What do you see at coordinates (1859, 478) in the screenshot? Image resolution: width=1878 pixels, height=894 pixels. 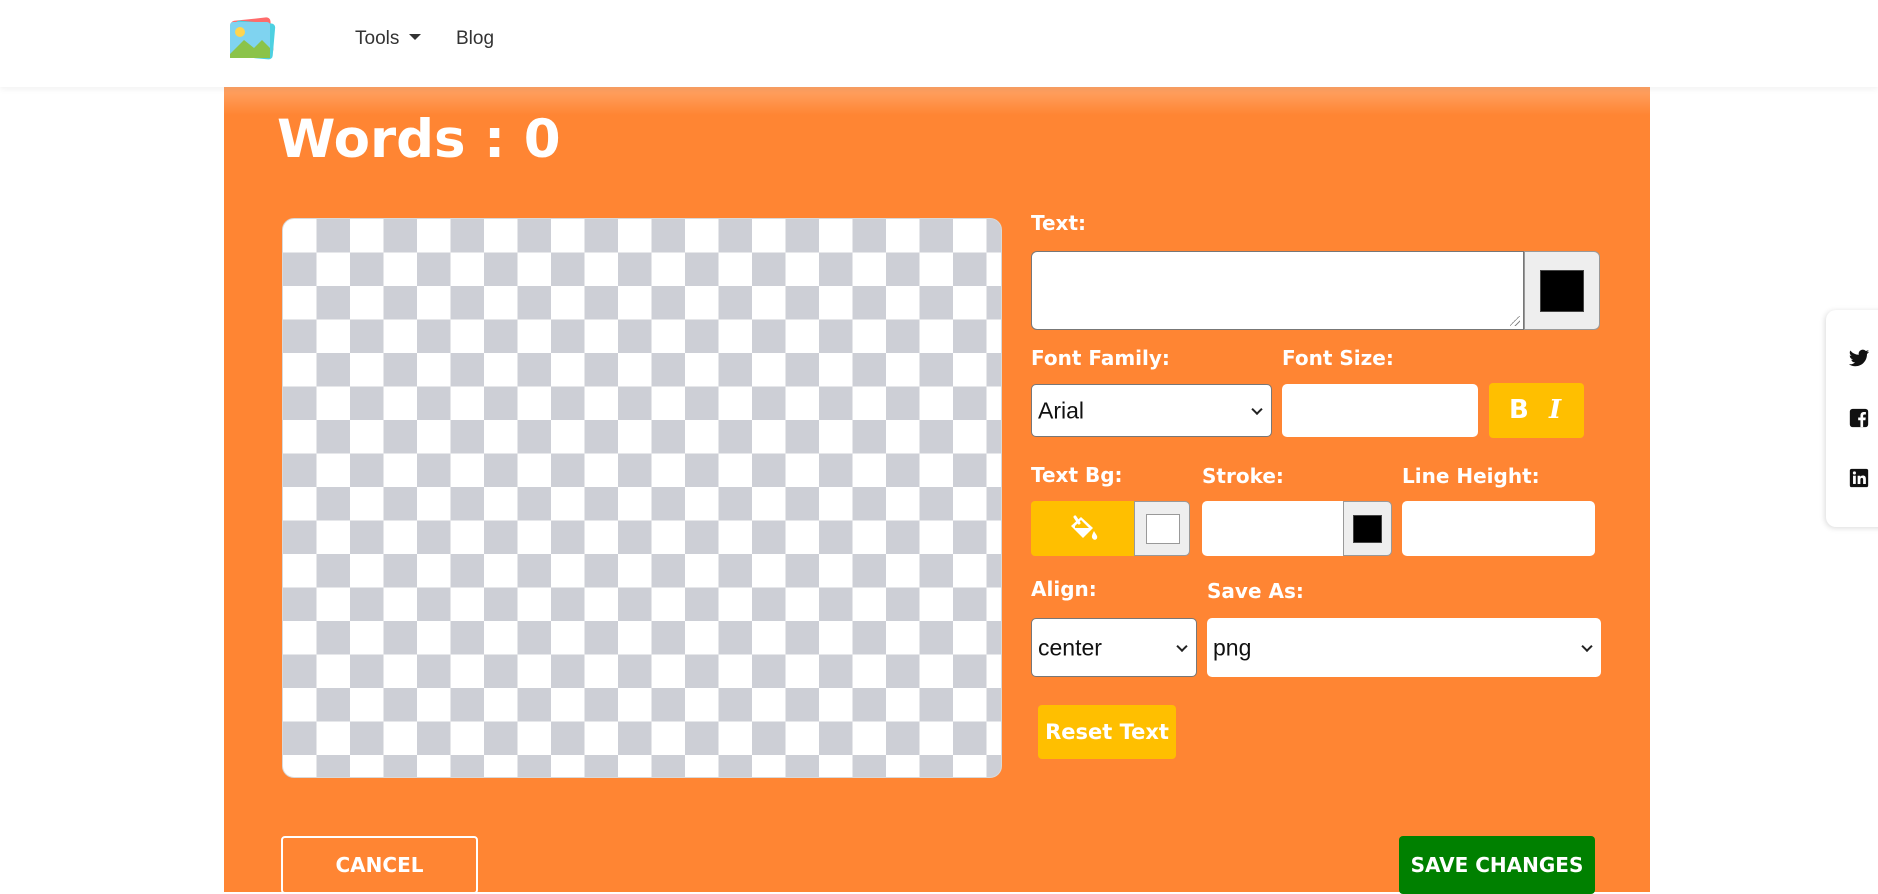 I see `linkedin-icon` at bounding box center [1859, 478].